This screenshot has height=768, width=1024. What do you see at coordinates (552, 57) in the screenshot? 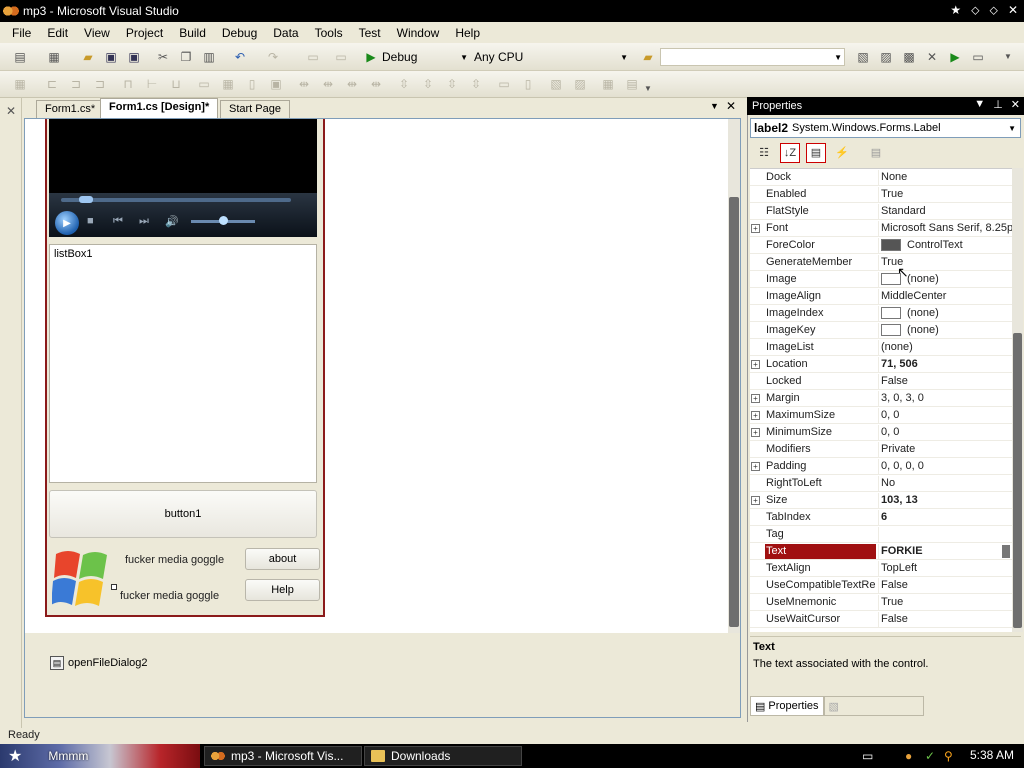
I see `solution-platform-combo: Any CPU ▼` at bounding box center [552, 57].